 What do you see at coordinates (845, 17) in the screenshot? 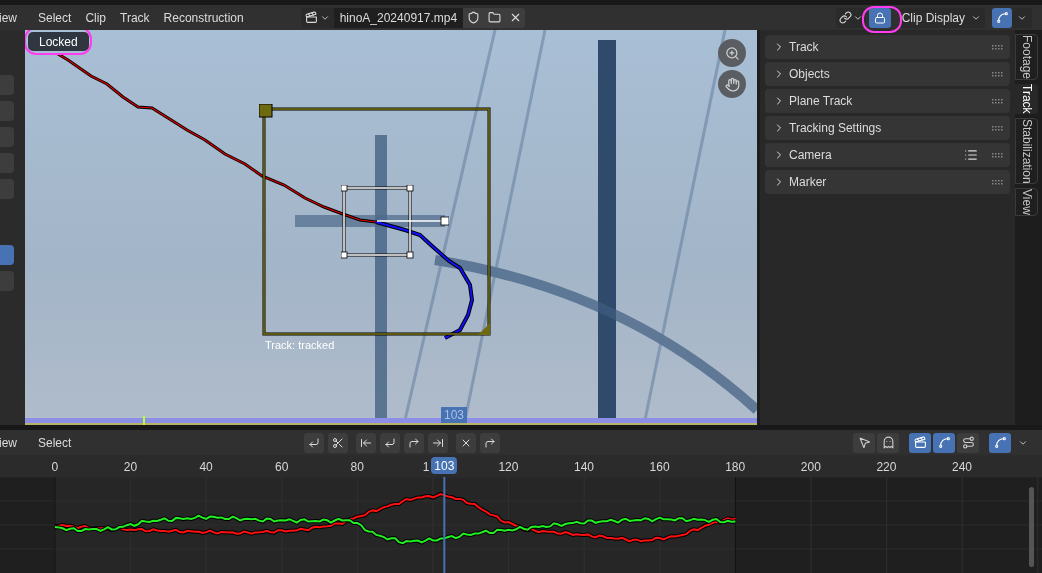
I see `link-icon` at bounding box center [845, 17].